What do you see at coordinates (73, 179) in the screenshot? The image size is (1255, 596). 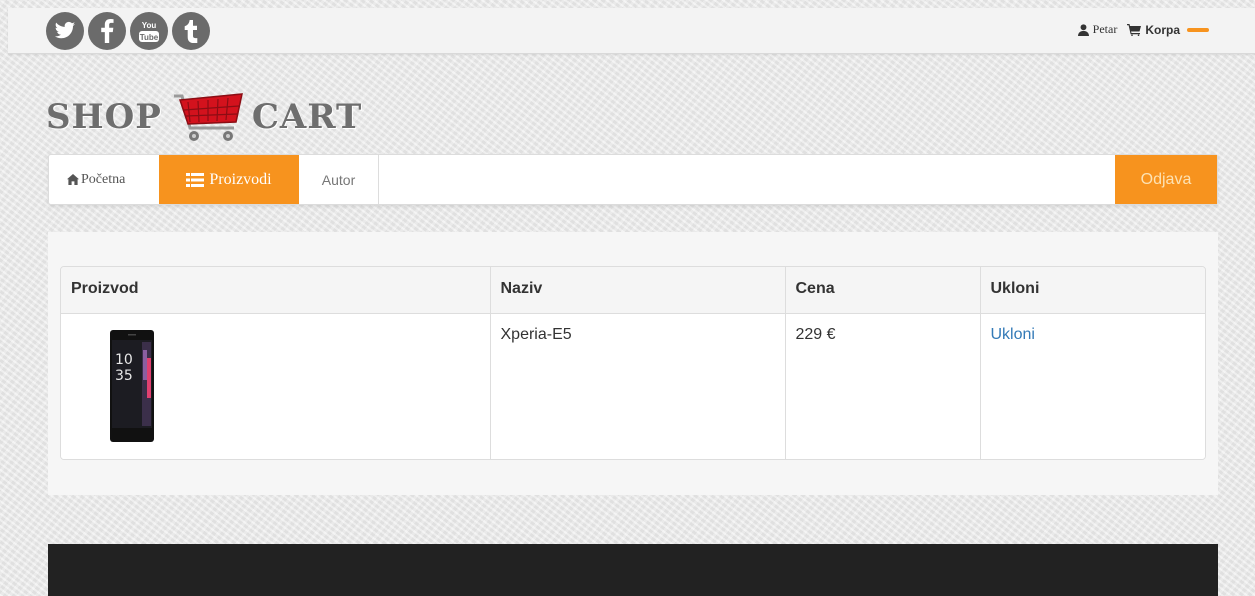 I see `home-icon` at bounding box center [73, 179].